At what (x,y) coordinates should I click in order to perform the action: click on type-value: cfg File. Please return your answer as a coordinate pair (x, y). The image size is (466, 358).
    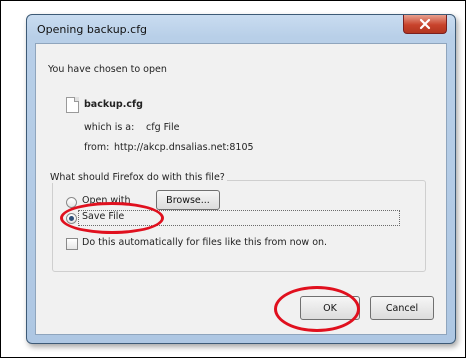
    Looking at the image, I should click on (163, 127).